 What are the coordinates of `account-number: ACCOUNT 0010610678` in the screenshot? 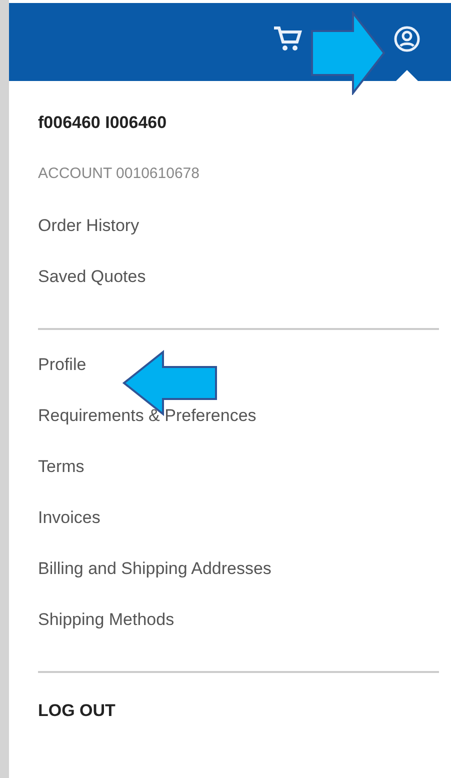 It's located at (119, 174).